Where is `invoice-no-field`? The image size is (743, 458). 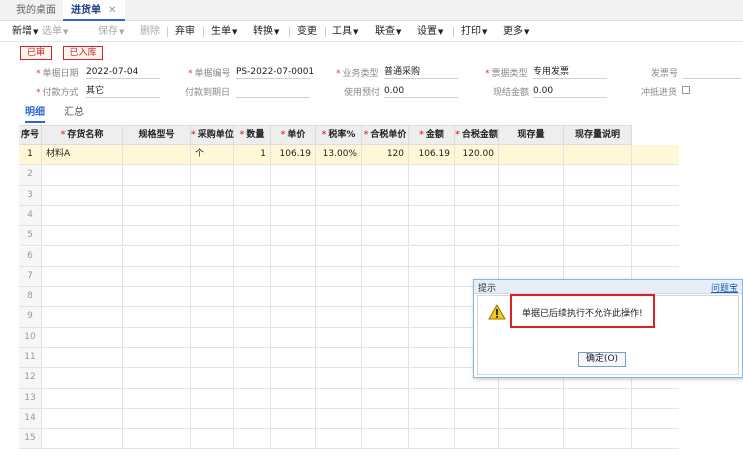 invoice-no-field is located at coordinates (712, 72).